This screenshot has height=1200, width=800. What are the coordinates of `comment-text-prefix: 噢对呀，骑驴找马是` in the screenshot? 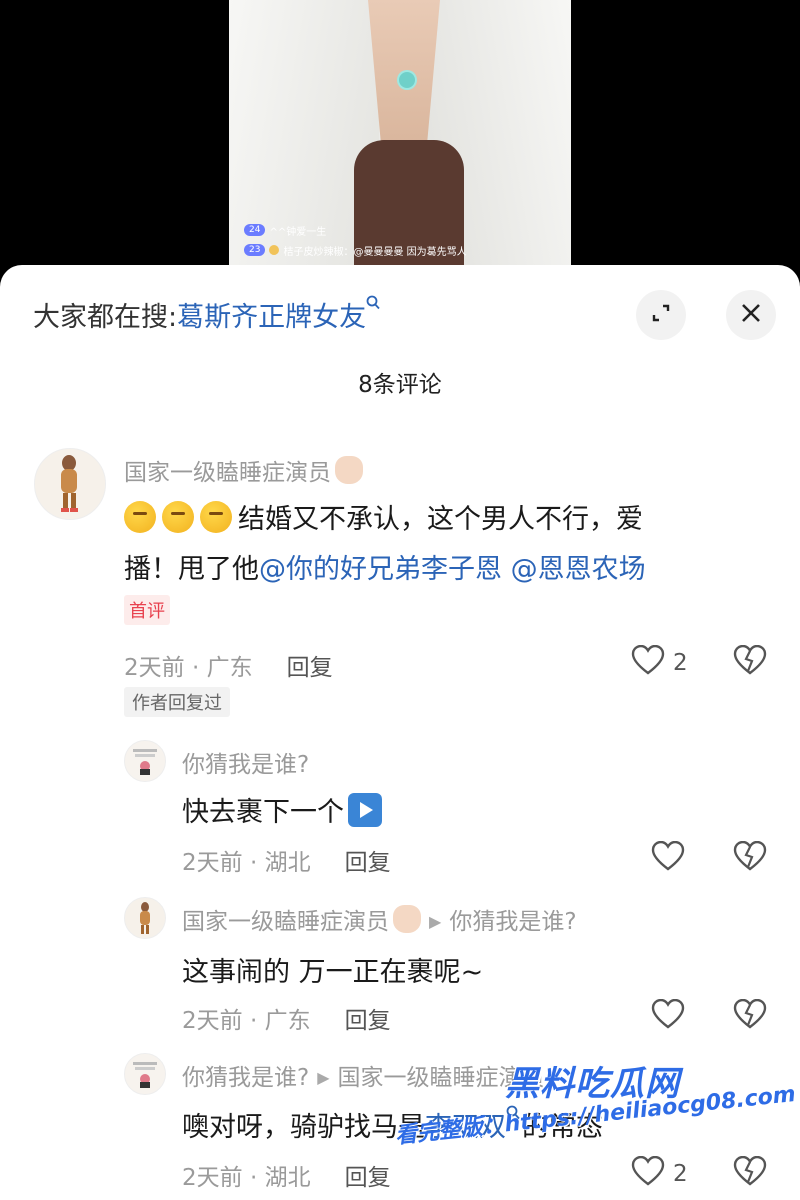 It's located at (303, 1127).